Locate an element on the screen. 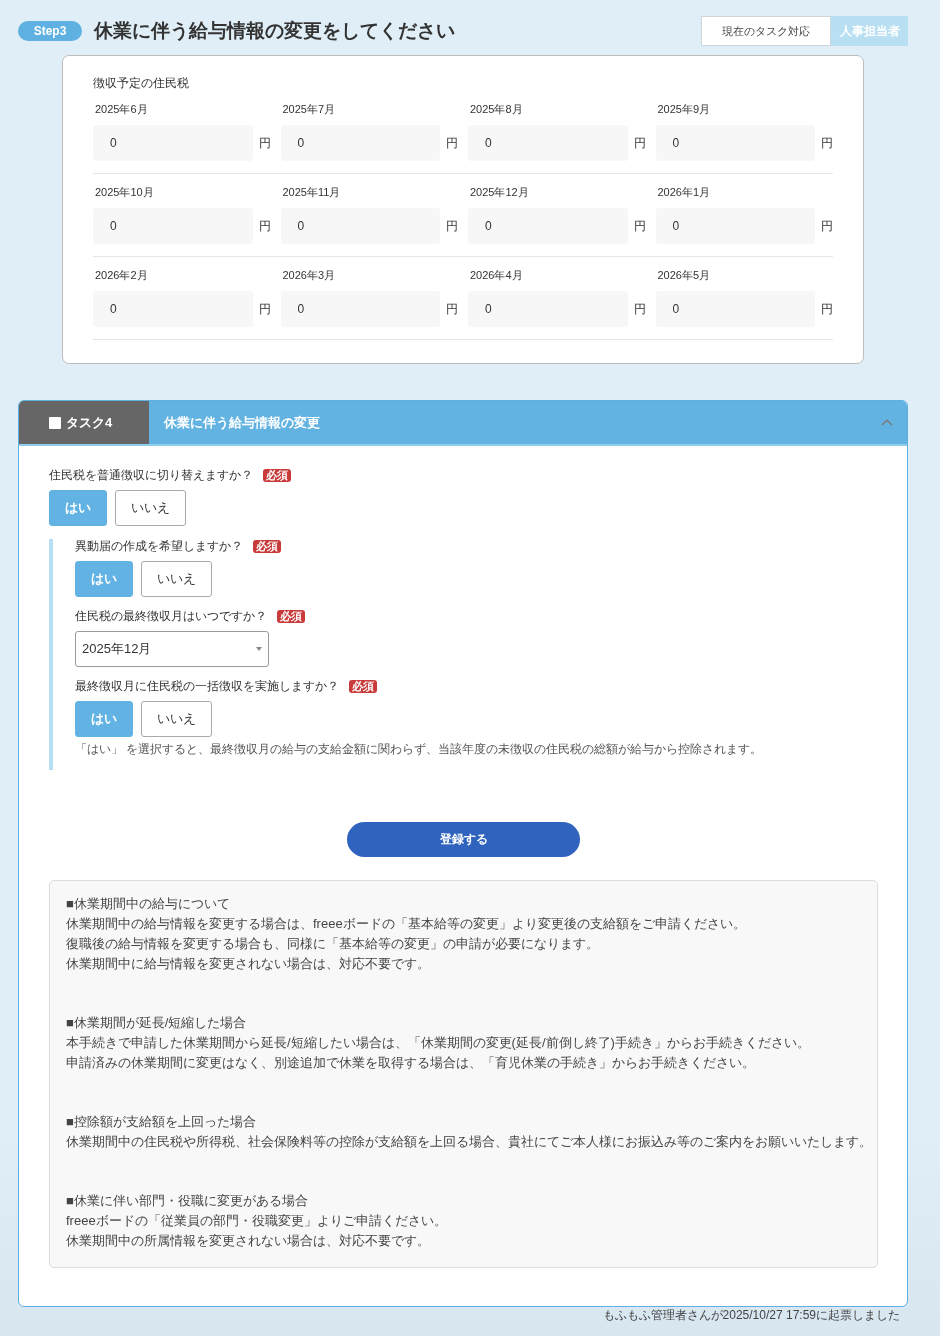  checkbox is located at coordinates (55, 422).